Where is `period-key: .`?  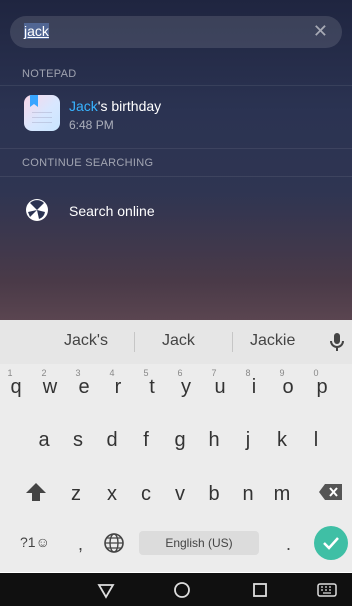
period-key: . is located at coordinates (288, 544).